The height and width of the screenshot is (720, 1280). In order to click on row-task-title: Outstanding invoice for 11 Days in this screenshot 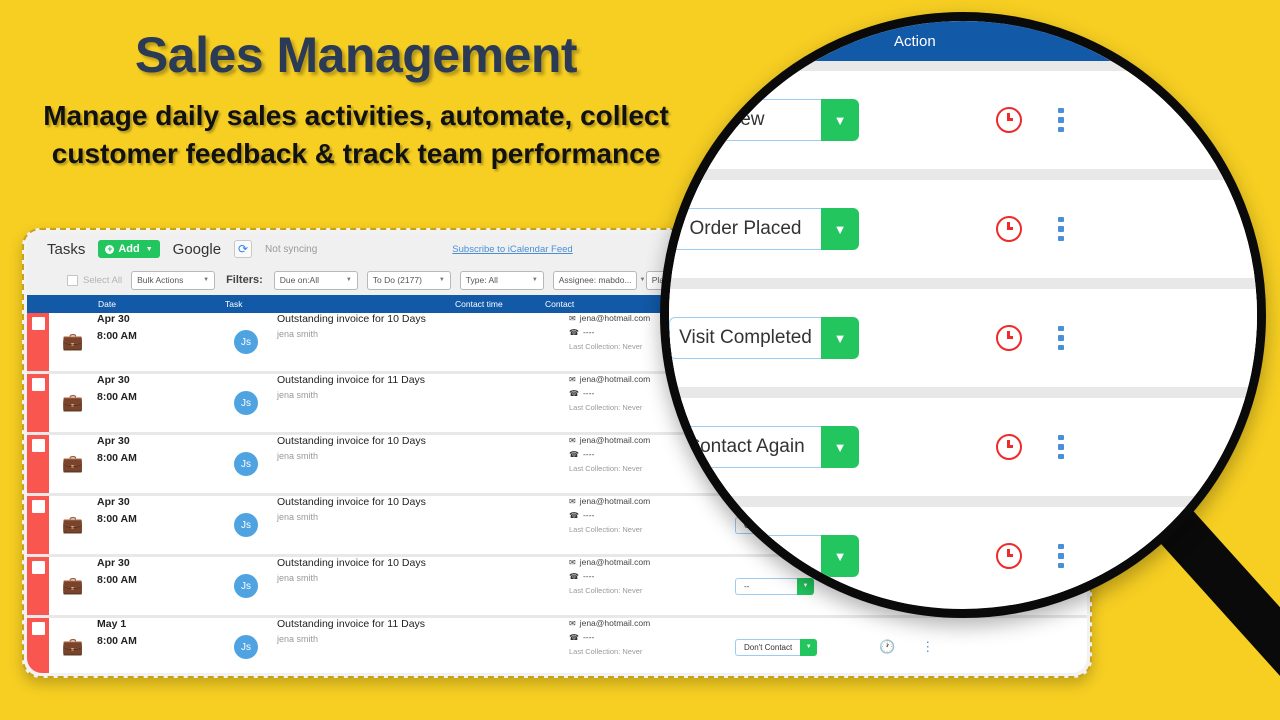, I will do `click(351, 380)`.